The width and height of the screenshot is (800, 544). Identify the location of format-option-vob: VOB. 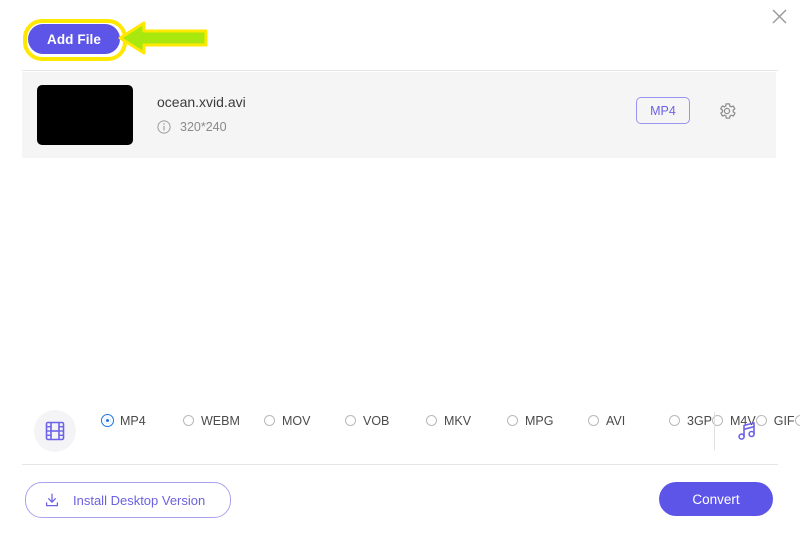
(385, 421).